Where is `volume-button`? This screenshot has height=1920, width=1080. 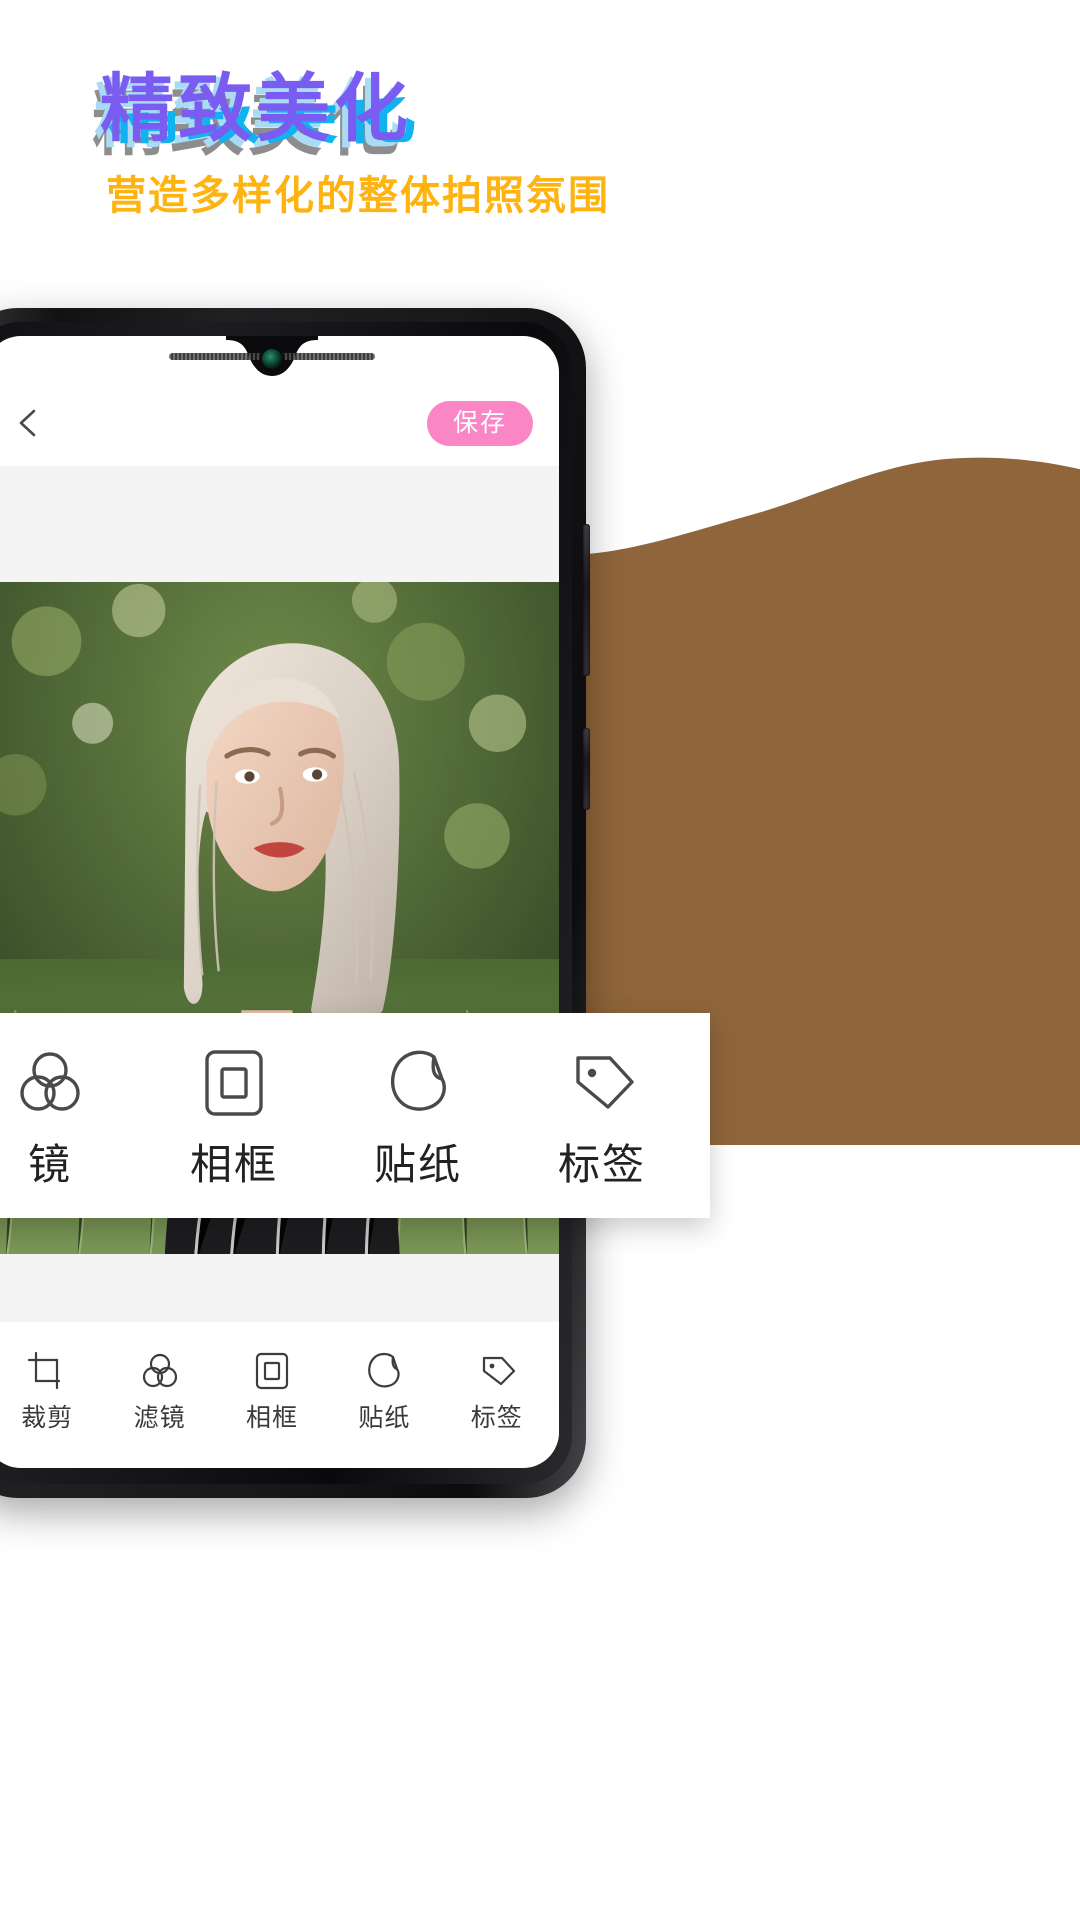
volume-button is located at coordinates (586, 600).